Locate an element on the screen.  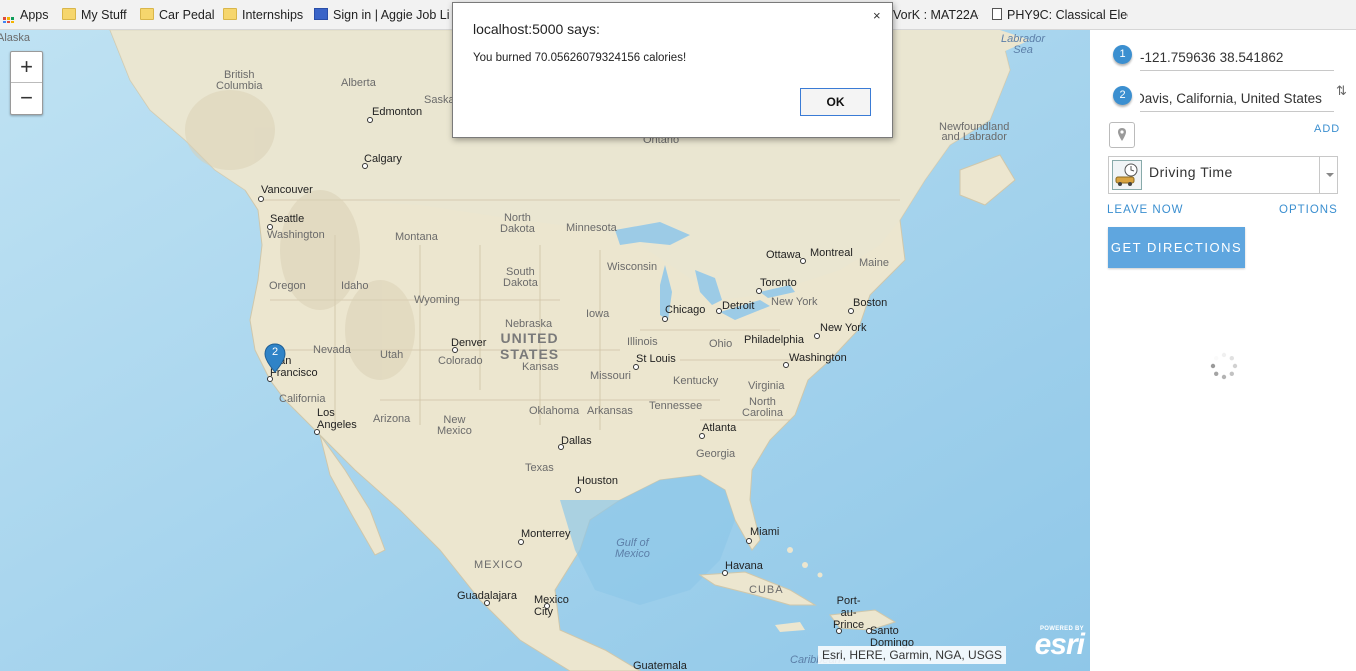
region-label: New Mexico is located at coordinates (454, 425).